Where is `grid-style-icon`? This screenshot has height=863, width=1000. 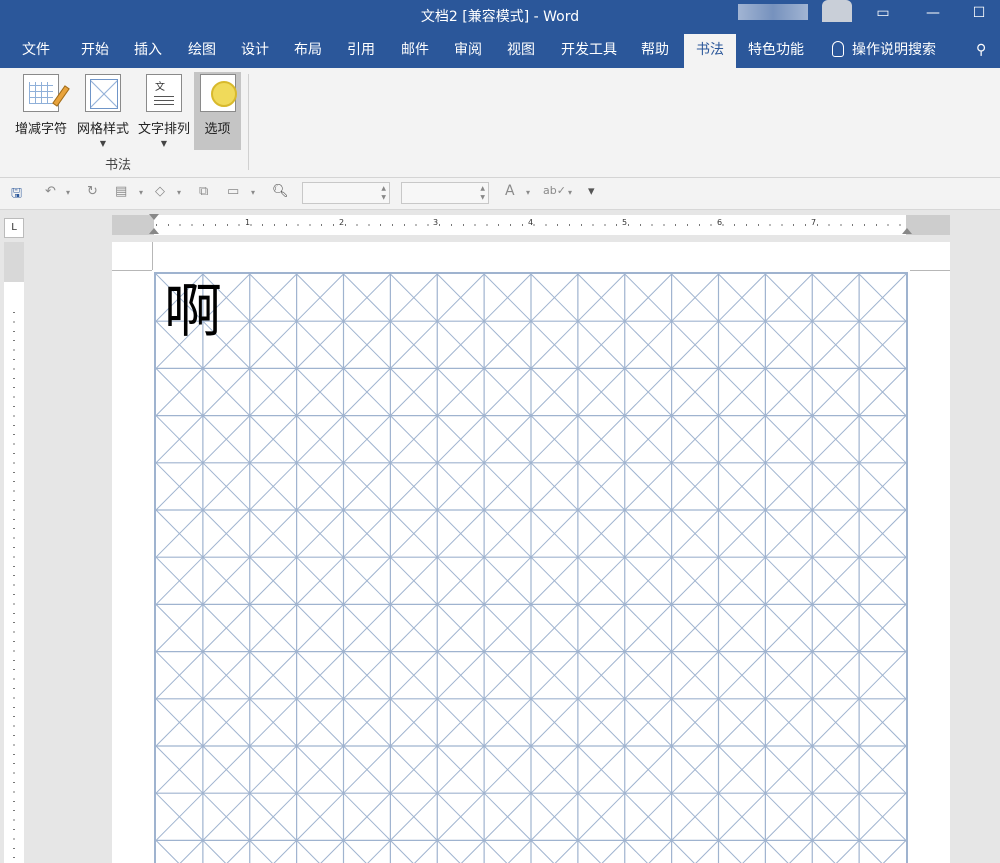 grid-style-icon is located at coordinates (103, 93).